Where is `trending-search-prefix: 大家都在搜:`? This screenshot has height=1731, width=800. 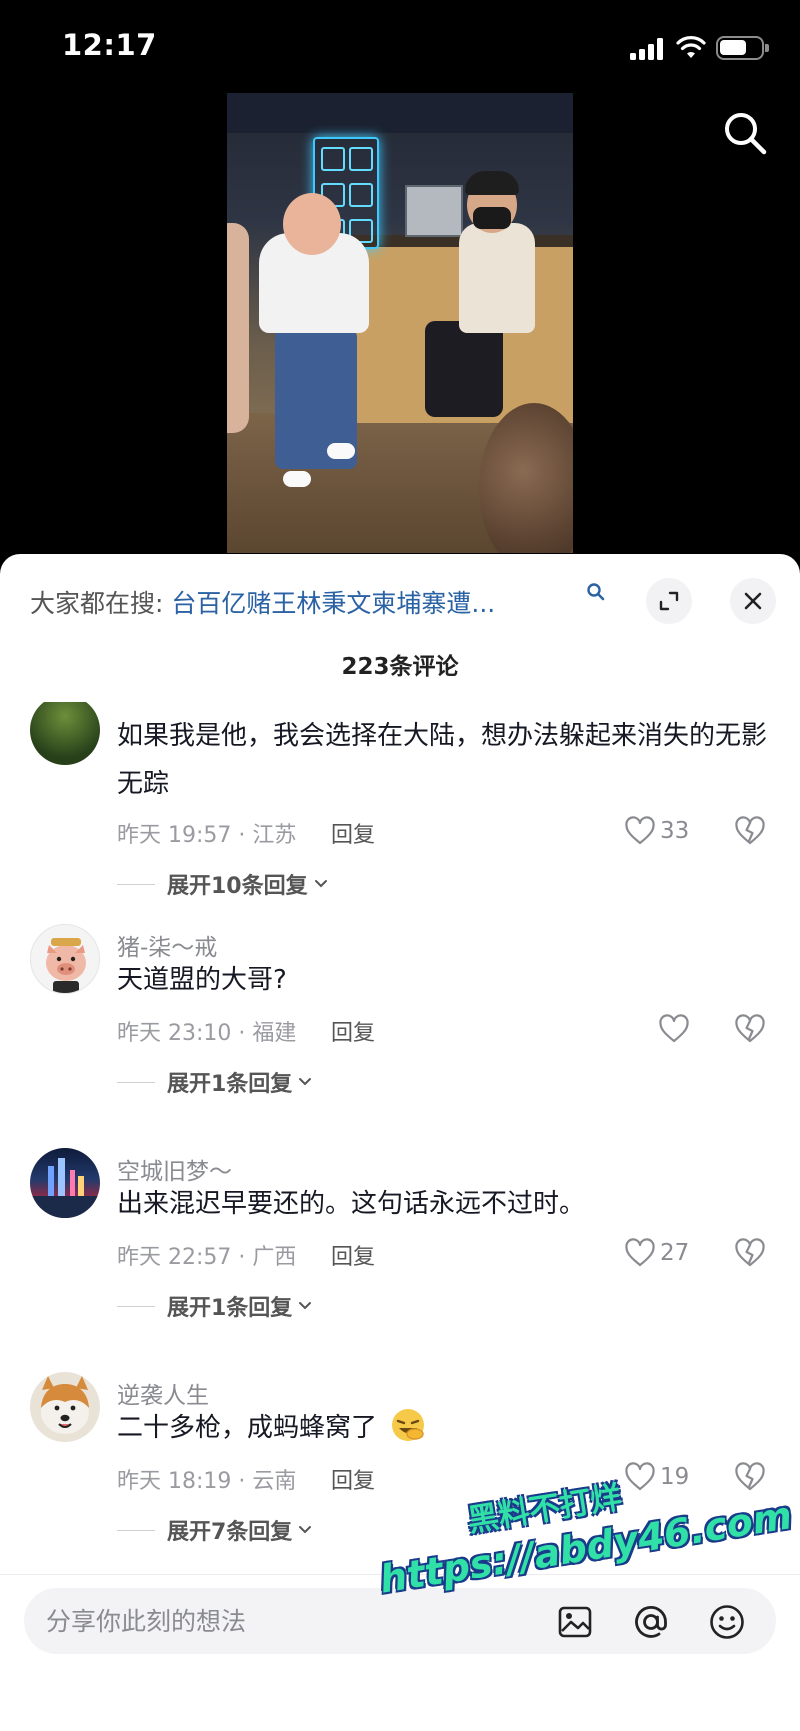 trending-search-prefix: 大家都在搜: is located at coordinates (97, 603).